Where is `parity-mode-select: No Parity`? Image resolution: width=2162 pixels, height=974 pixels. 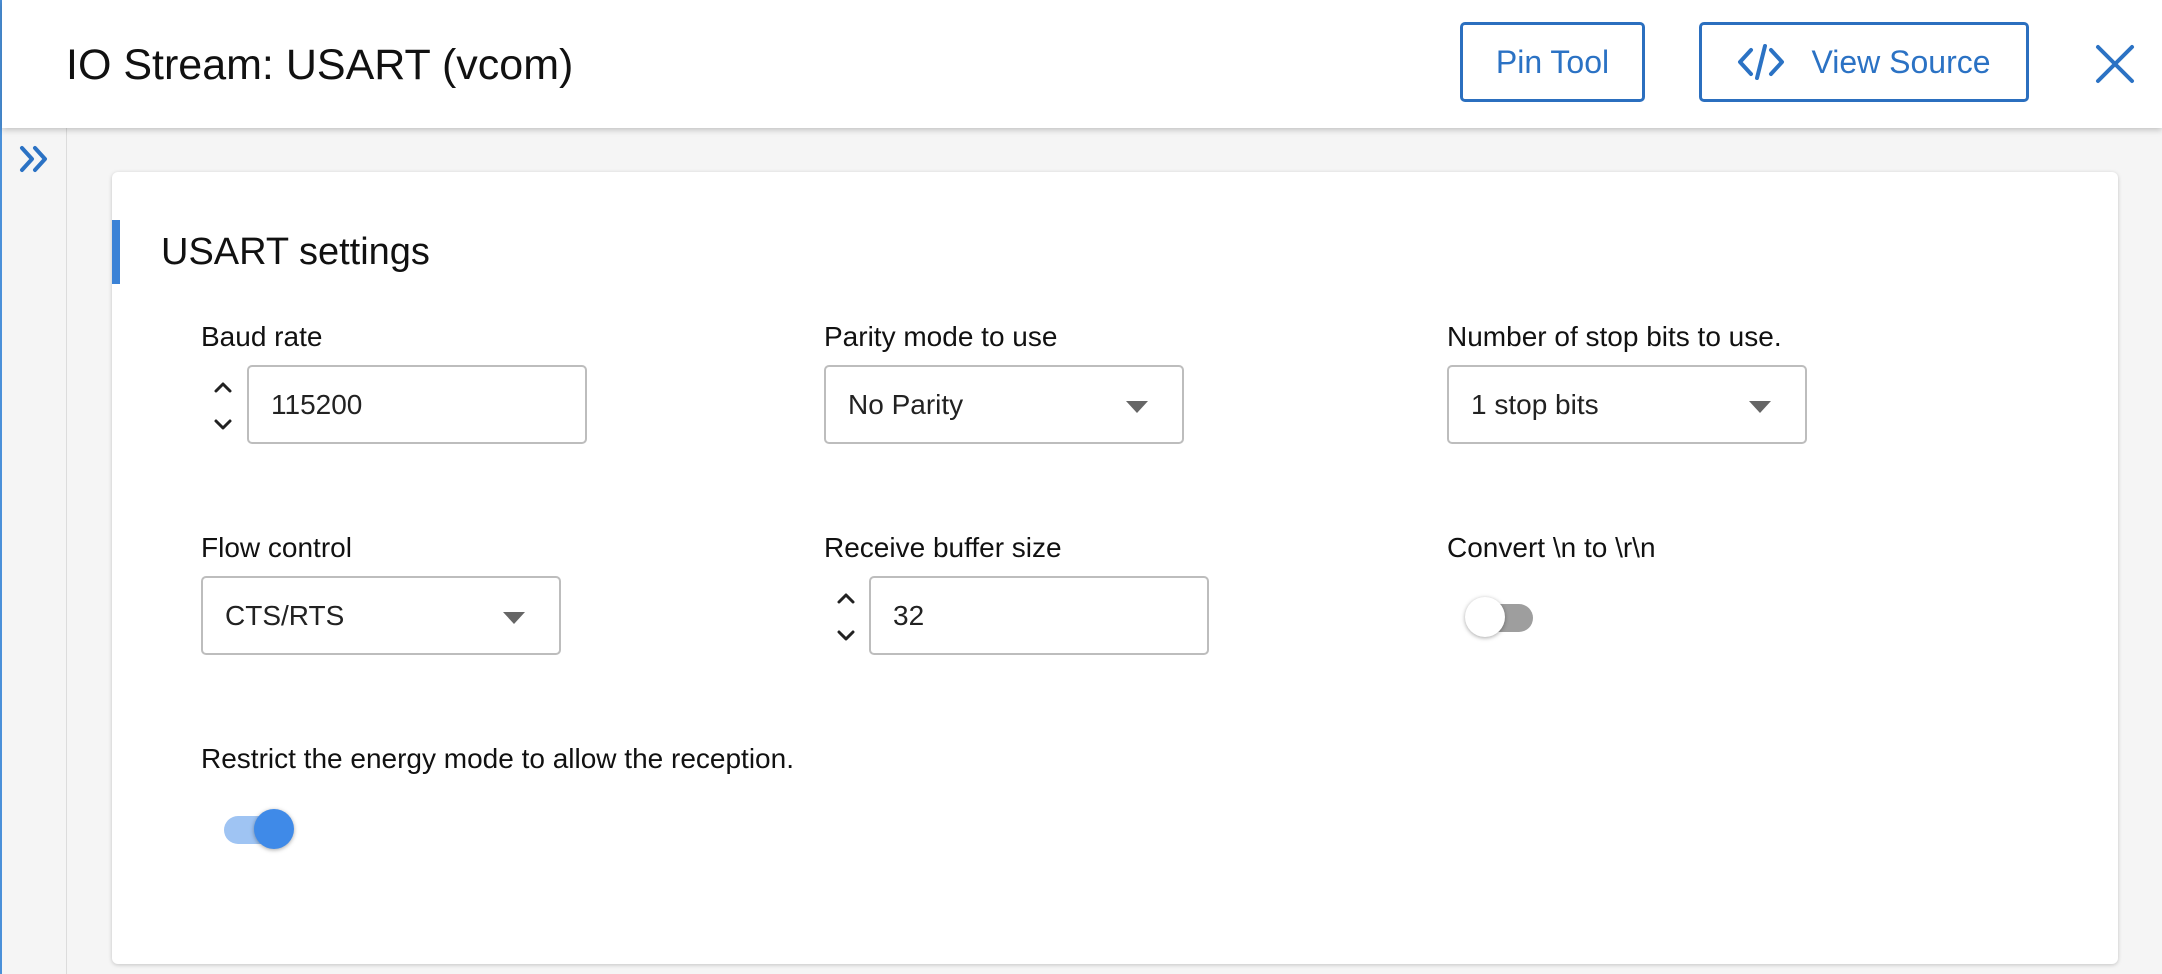
parity-mode-select: No Parity is located at coordinates (1004, 404).